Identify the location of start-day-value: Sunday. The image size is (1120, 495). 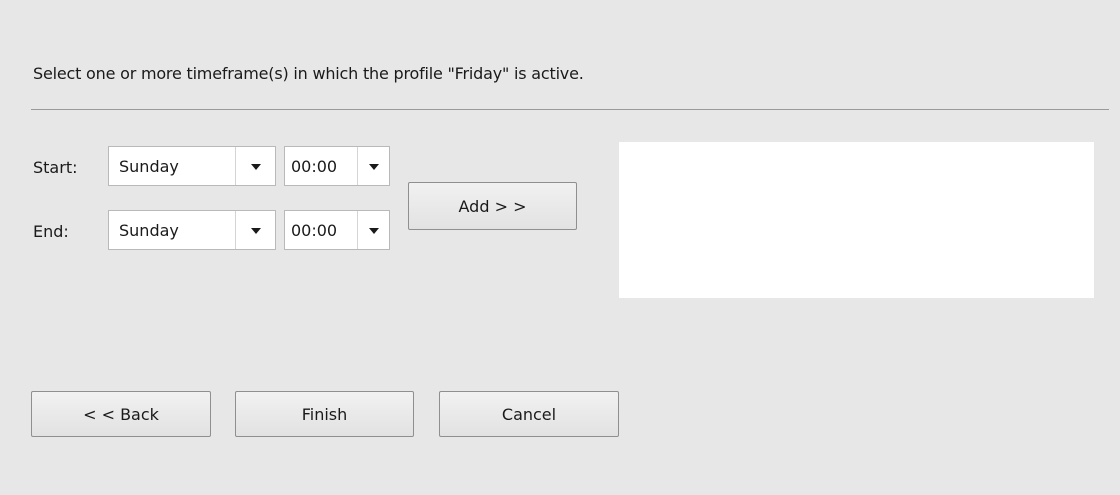
(149, 166).